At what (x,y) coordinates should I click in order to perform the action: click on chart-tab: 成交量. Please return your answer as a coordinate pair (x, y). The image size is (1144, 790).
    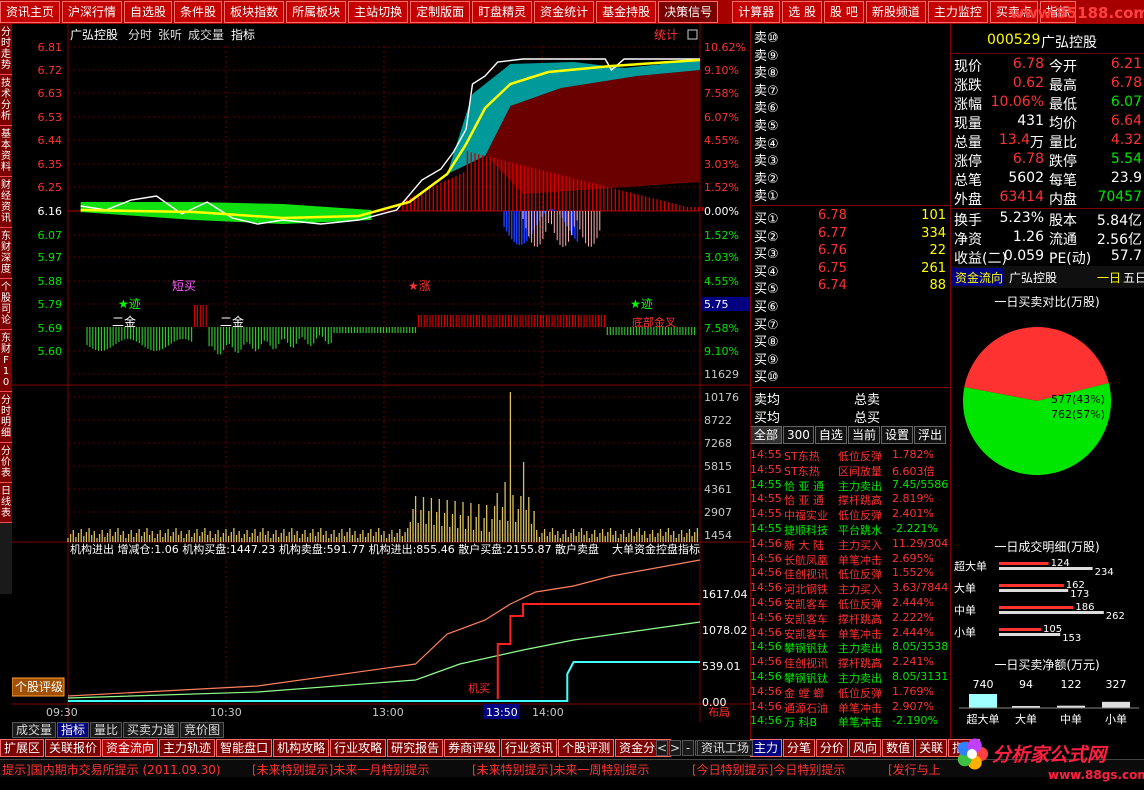
    Looking at the image, I should click on (206, 34).